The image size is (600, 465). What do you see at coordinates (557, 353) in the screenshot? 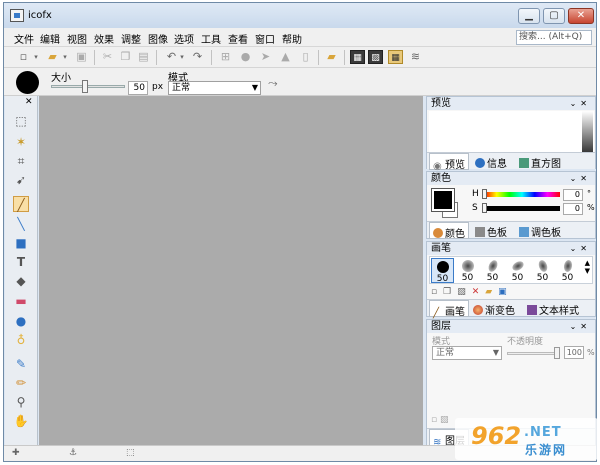
I see `layer-opacity-thumb` at bounding box center [557, 353].